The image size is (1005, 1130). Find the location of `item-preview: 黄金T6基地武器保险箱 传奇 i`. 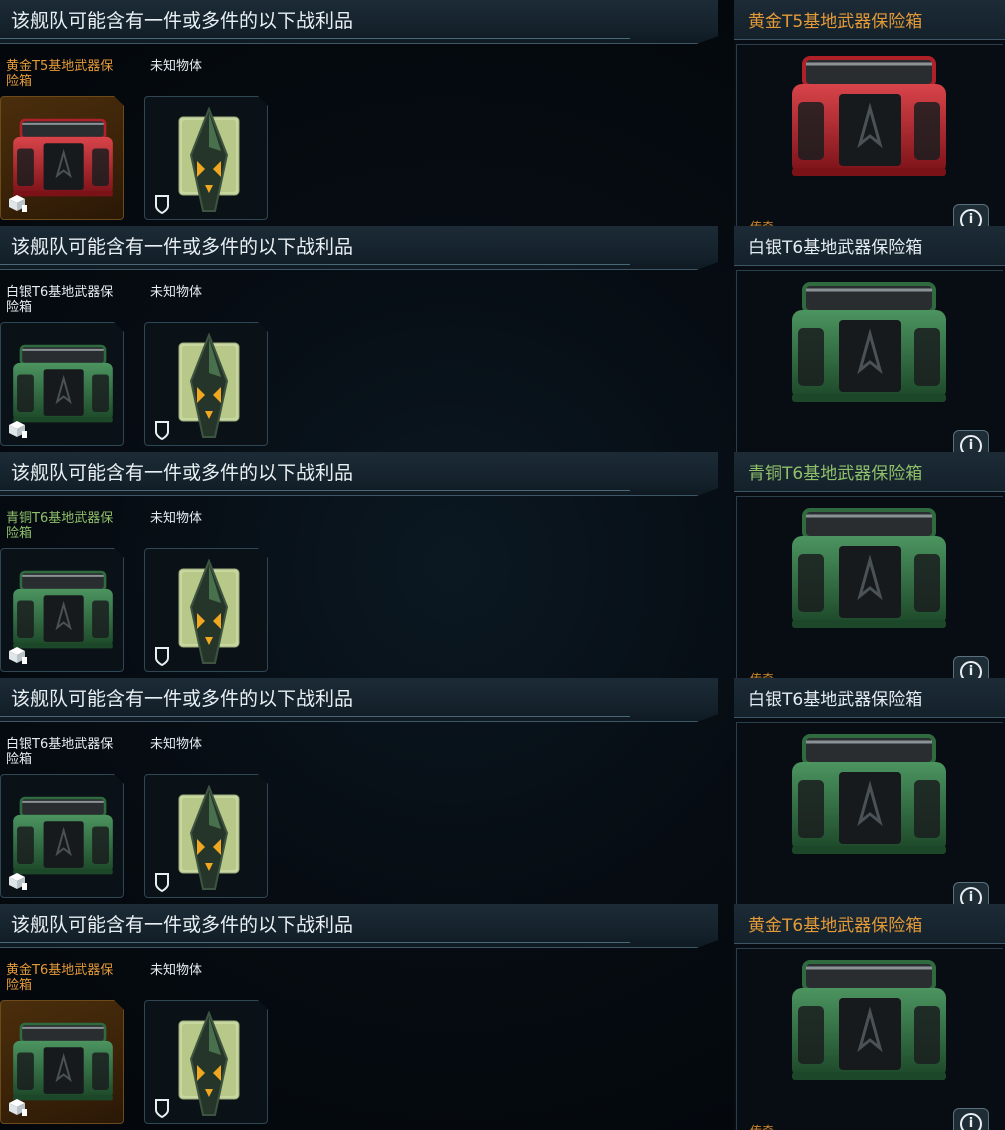

item-preview: 黄金T6基地武器保险箱 传奇 i is located at coordinates (869, 1017).